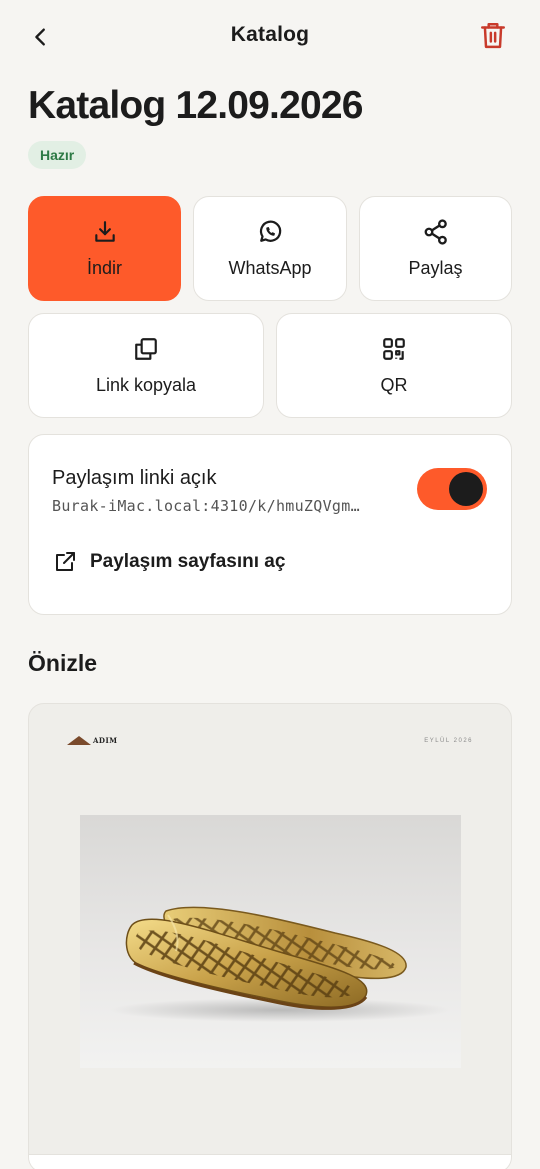 The height and width of the screenshot is (1169, 540). I want to click on top-bar: Katalog, so click(270, 36).